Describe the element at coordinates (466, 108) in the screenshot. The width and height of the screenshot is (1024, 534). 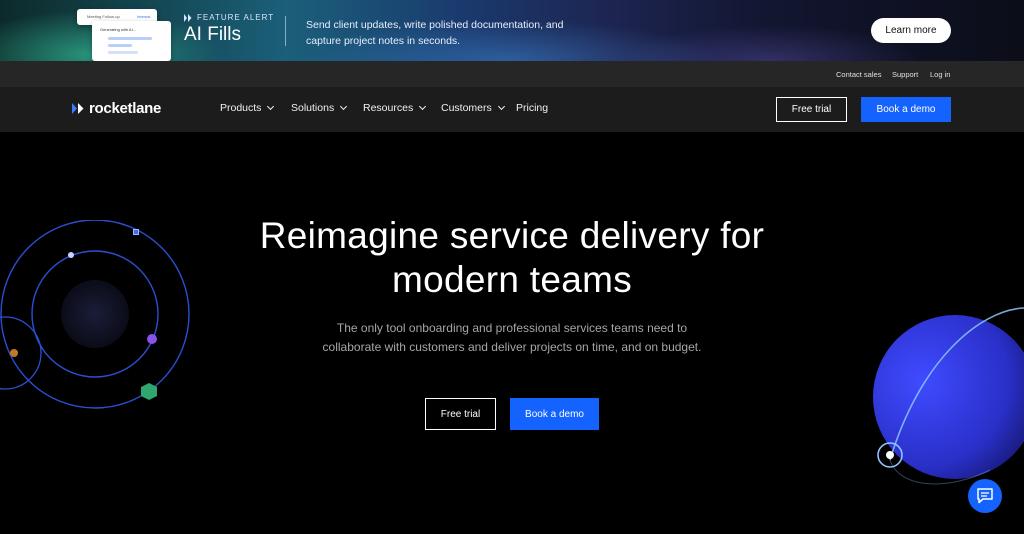
I see `nav-item-label: Customers` at that location.